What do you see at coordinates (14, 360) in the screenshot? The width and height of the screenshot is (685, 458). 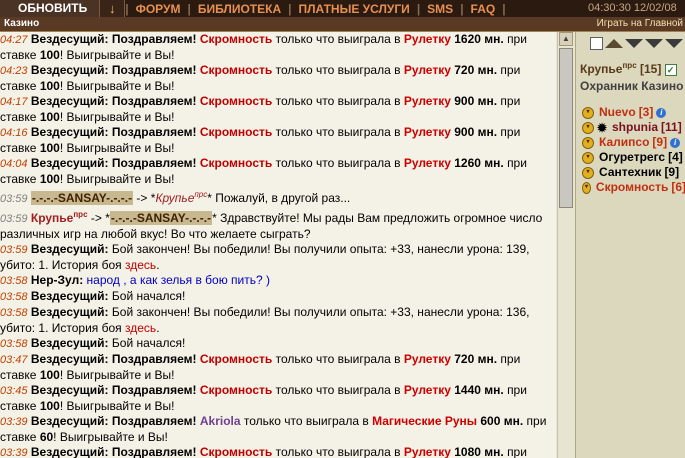 I see `message-time: 03:47` at bounding box center [14, 360].